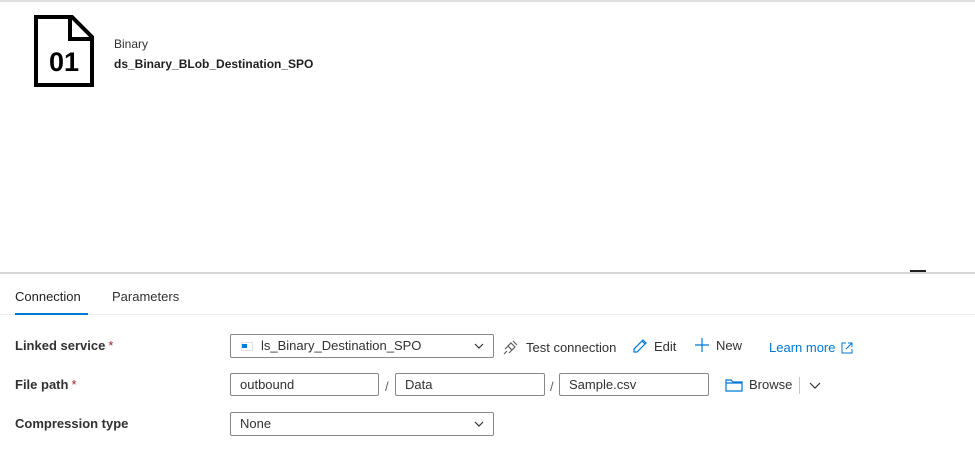  Describe the element at coordinates (571, 347) in the screenshot. I see `test-connection-label: Test connection` at that location.